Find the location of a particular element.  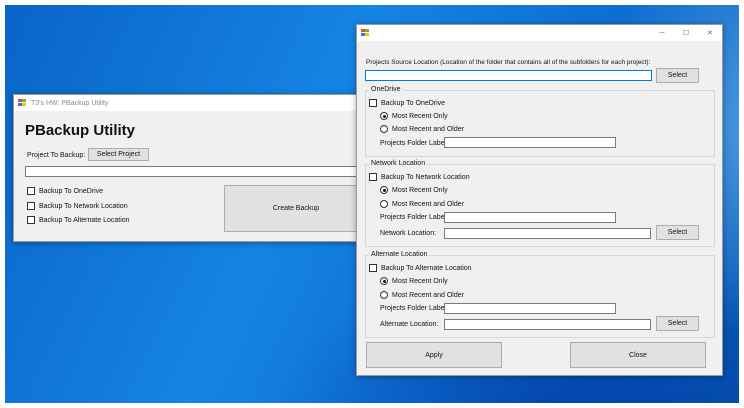

close-button: Close is located at coordinates (638, 355).